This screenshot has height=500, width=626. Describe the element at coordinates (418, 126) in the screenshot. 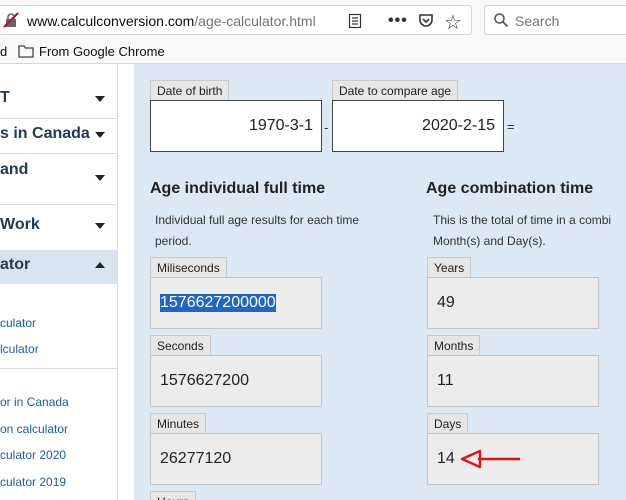

I see `compare-date-input: 2020-2-15` at that location.